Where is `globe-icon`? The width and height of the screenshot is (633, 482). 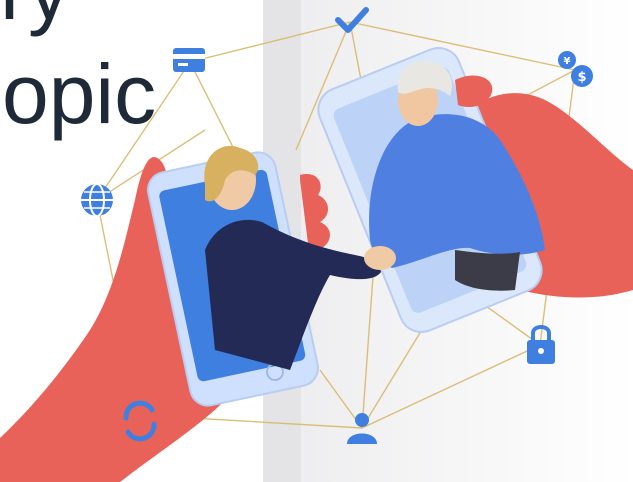 globe-icon is located at coordinates (97, 200).